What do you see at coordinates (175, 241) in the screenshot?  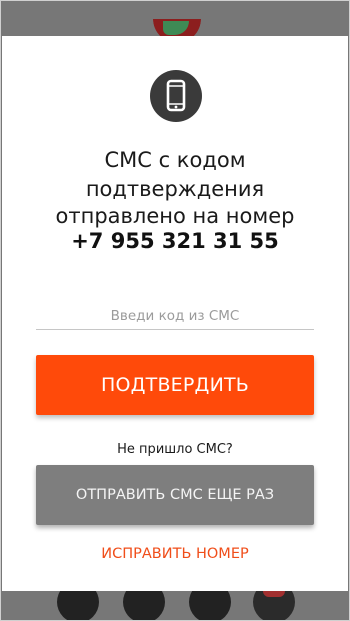 I see `phone-number: +7 955 321 31 55` at bounding box center [175, 241].